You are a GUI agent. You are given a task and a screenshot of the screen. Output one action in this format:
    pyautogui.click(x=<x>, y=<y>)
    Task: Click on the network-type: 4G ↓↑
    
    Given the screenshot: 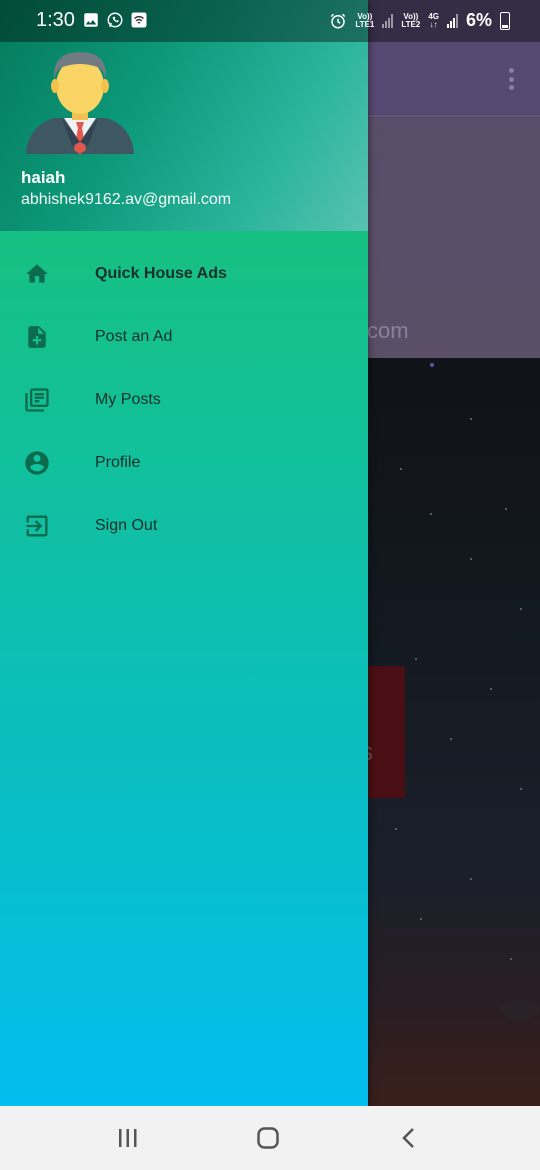 What is the action you would take?
    pyautogui.click(x=433, y=20)
    